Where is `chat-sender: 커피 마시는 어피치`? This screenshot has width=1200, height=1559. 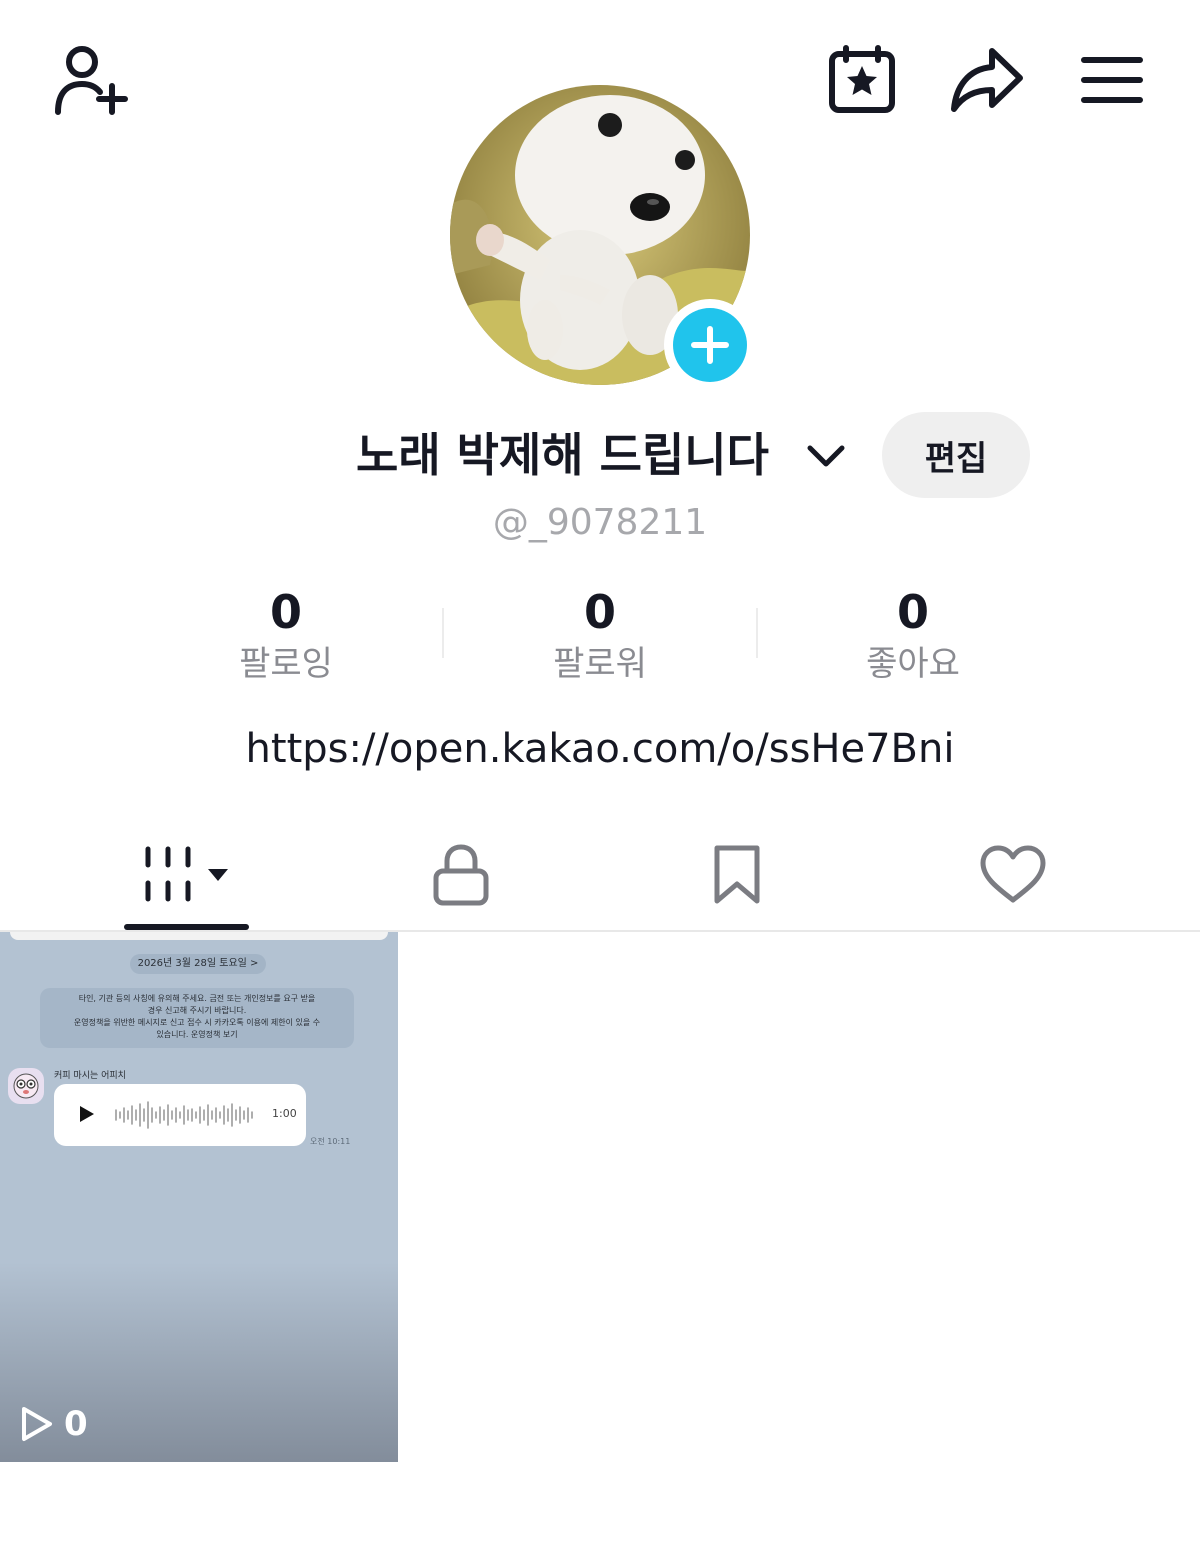 chat-sender: 커피 마시는 어피치 is located at coordinates (90, 1076).